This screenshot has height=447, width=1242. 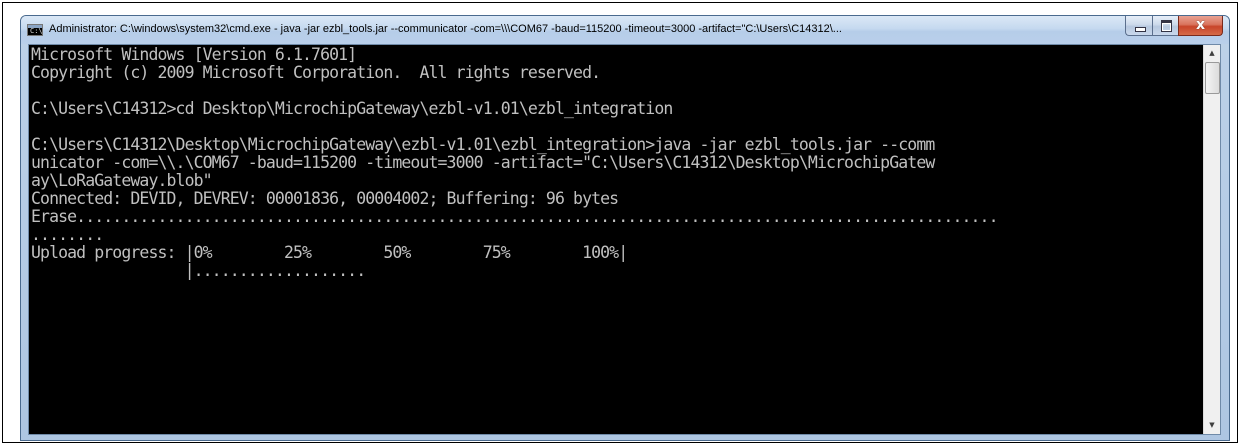 I want to click on maximize-button, so click(x=1165, y=26).